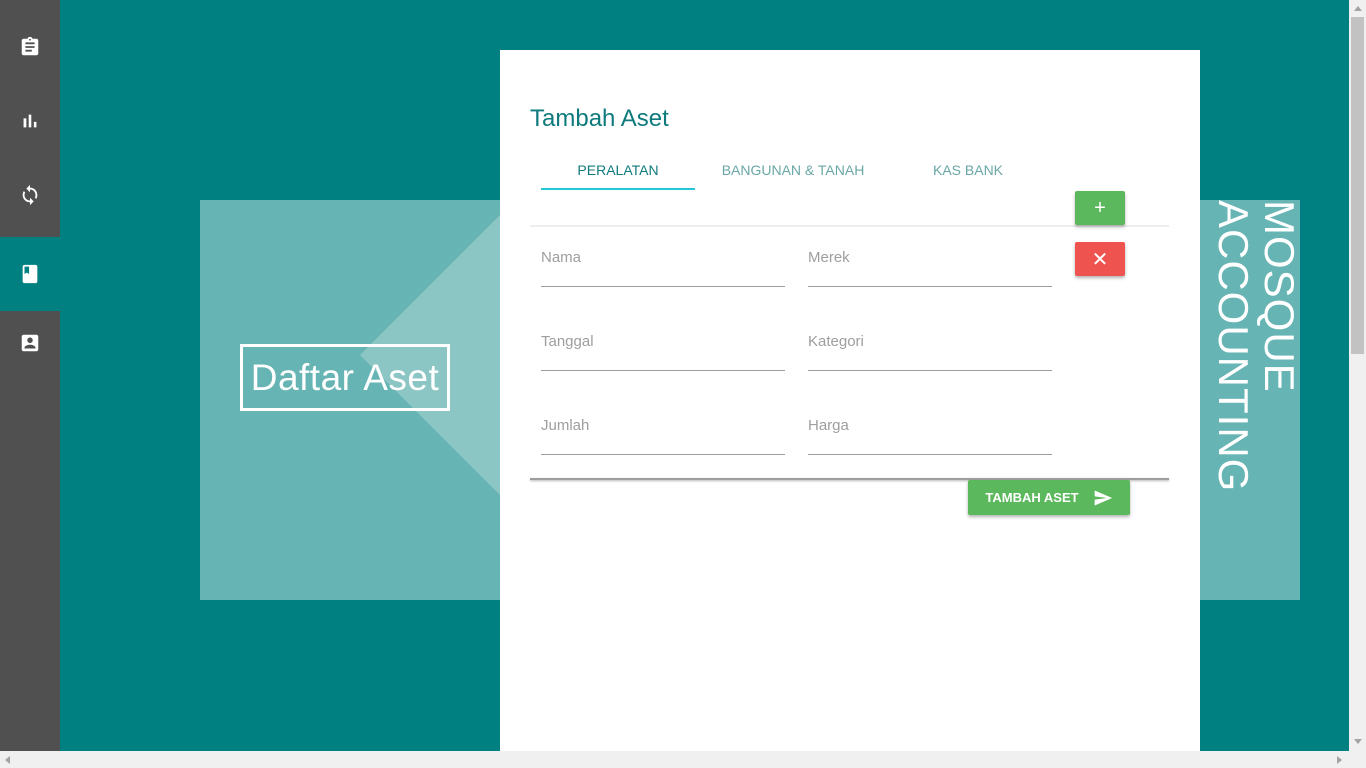 The width and height of the screenshot is (1366, 768). What do you see at coordinates (683, 759) in the screenshot?
I see `horizontal-scrollbar` at bounding box center [683, 759].